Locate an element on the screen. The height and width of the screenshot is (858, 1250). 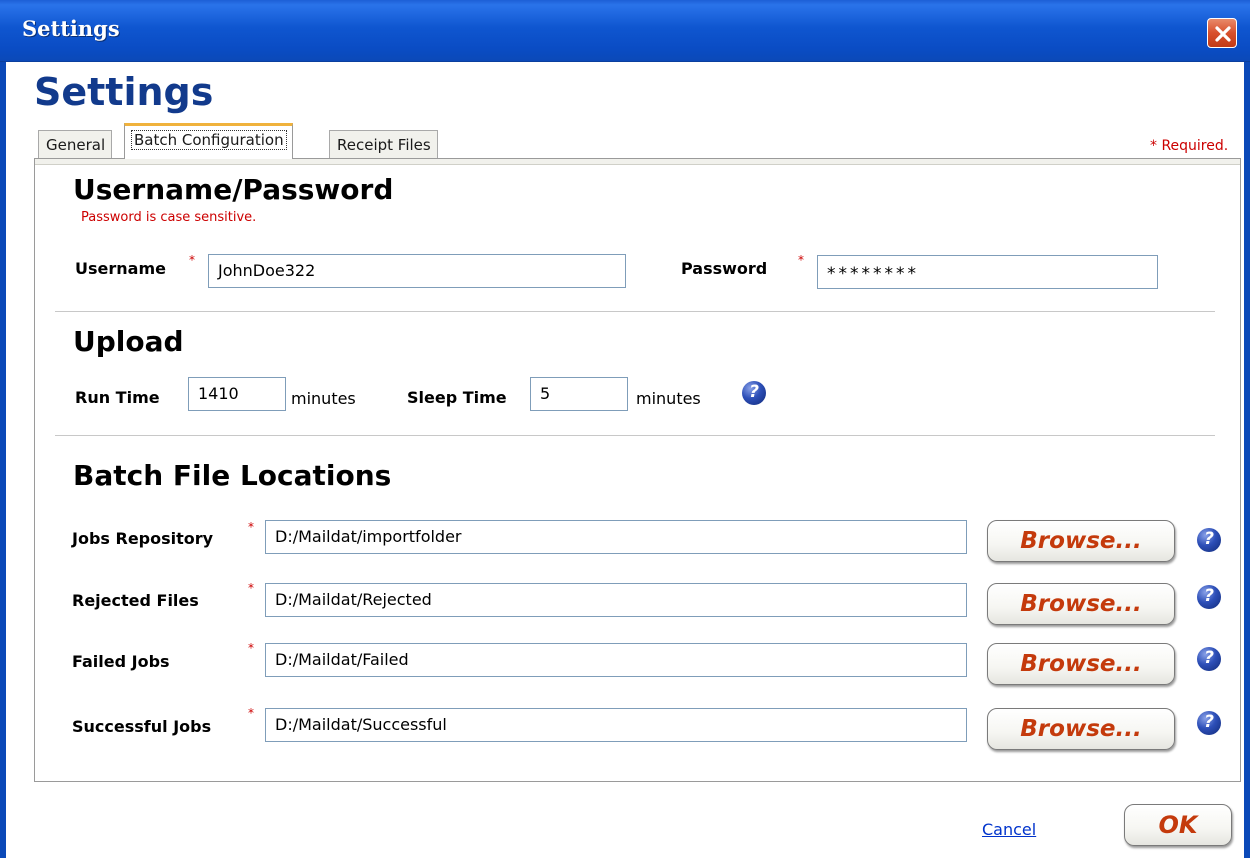
page-title: Settings is located at coordinates (124, 92).